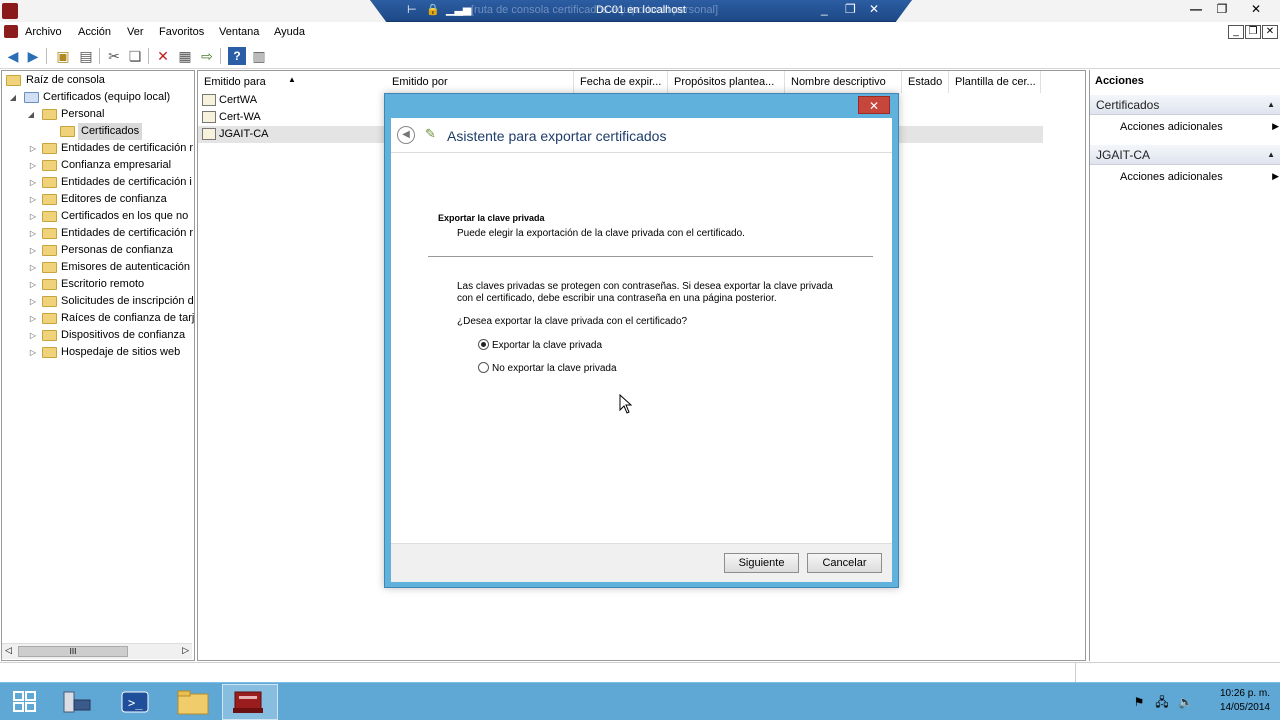 The image size is (1280, 720). I want to click on computer-certs-icon, so click(31, 97).